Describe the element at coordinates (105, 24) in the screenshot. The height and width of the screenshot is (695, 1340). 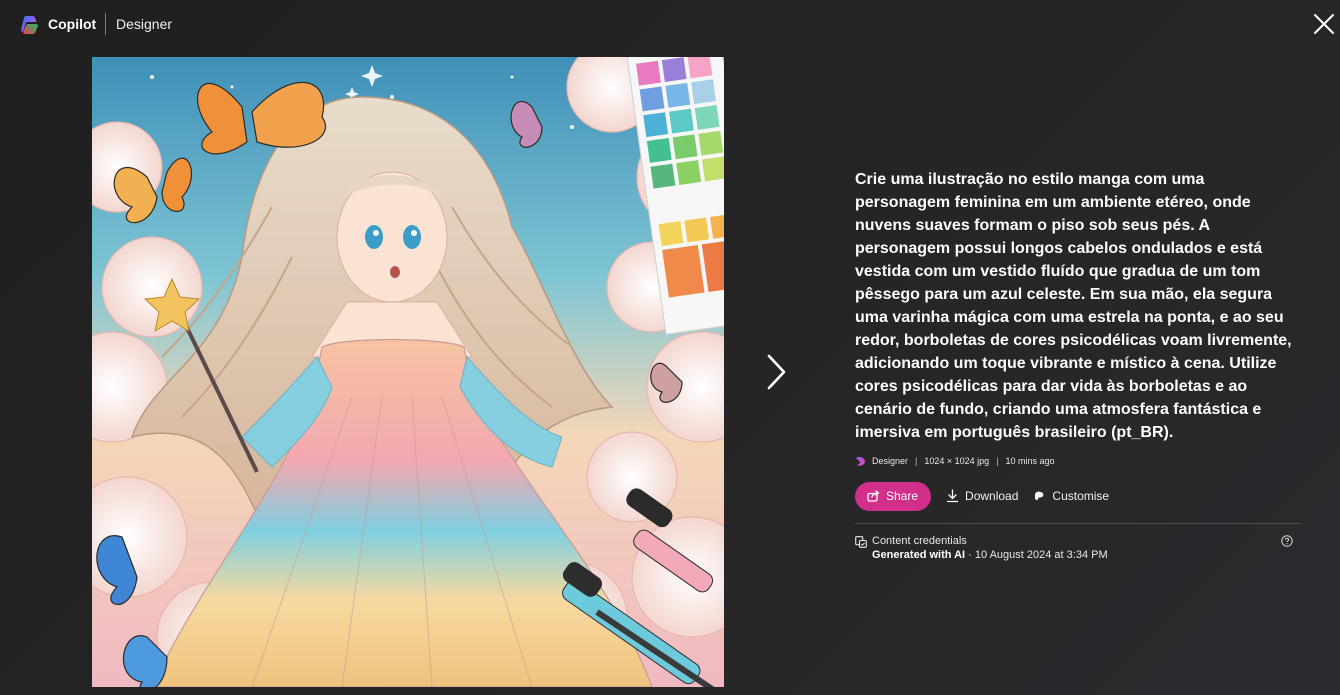
I see `header-divider` at that location.